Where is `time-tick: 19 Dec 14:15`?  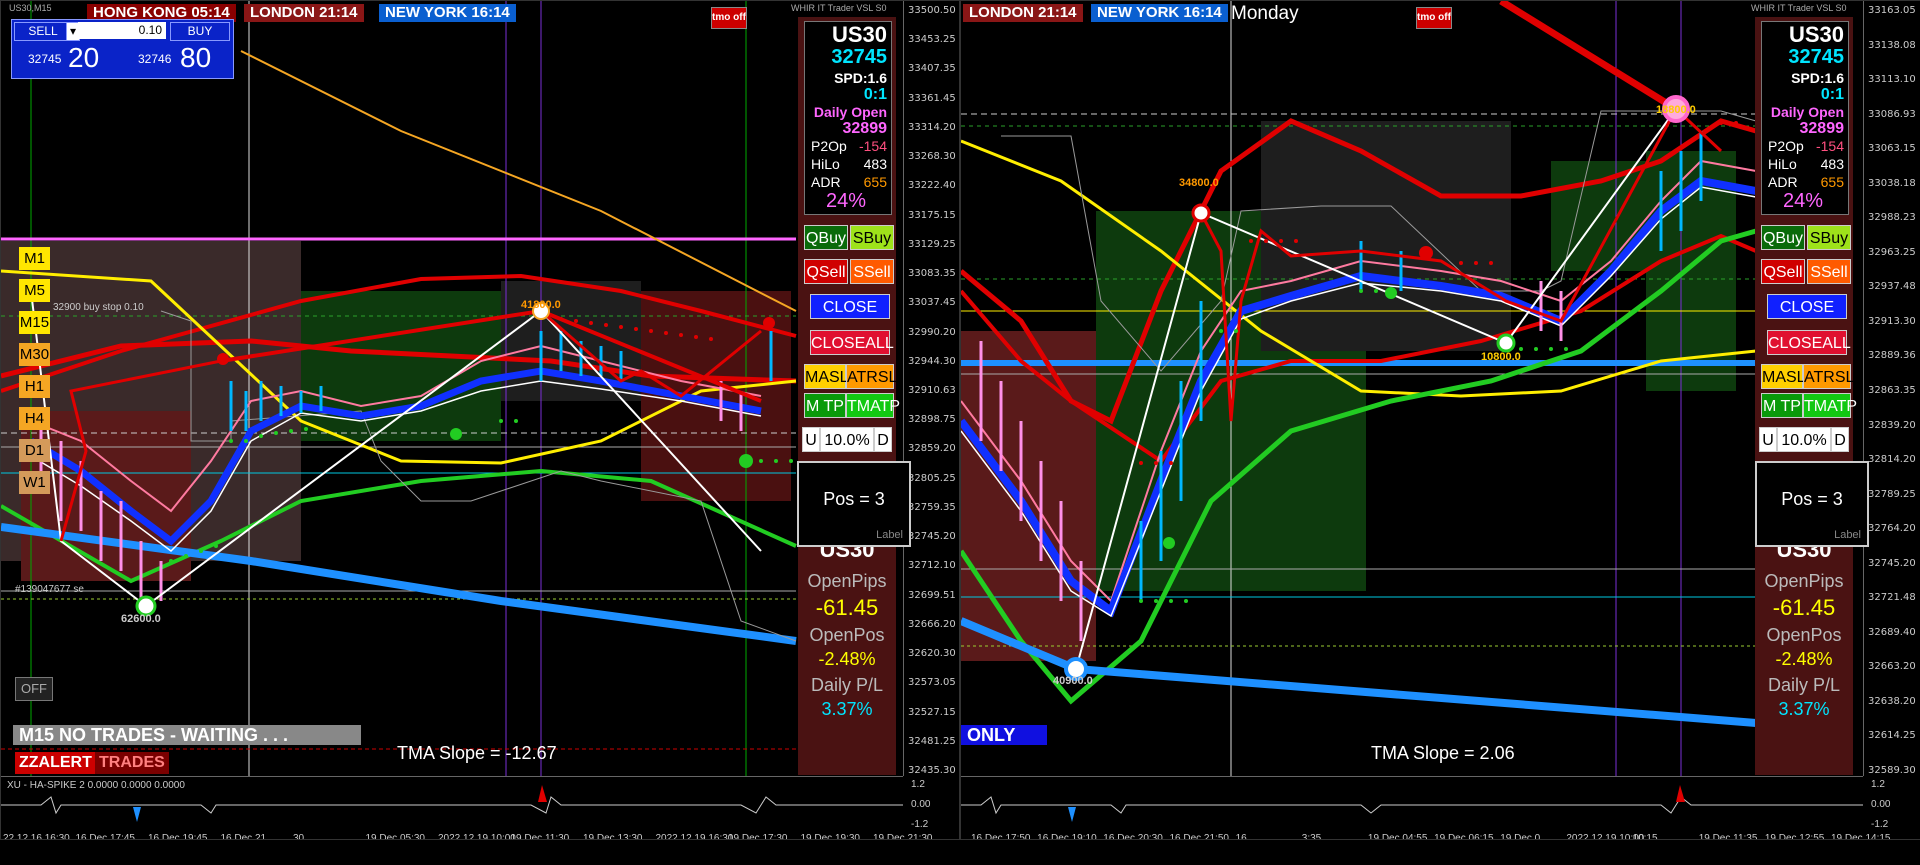 time-tick: 19 Dec 14:15 is located at coordinates (1861, 836).